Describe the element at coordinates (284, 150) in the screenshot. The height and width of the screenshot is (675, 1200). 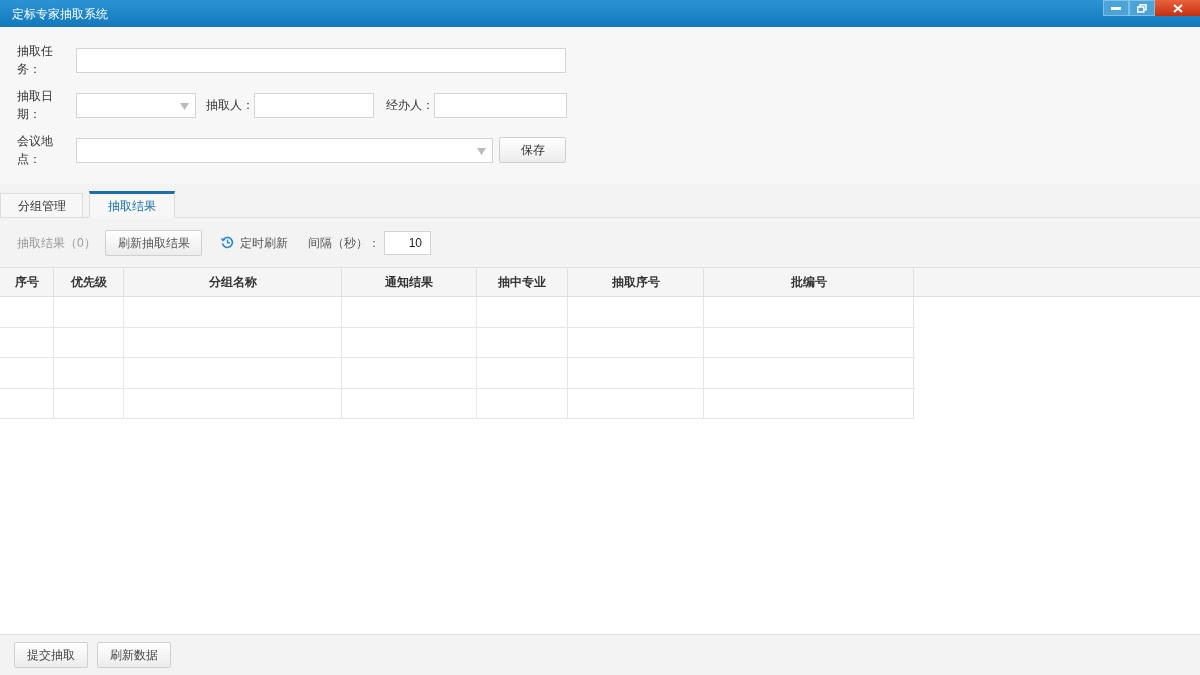
I see `location-dropdown` at that location.